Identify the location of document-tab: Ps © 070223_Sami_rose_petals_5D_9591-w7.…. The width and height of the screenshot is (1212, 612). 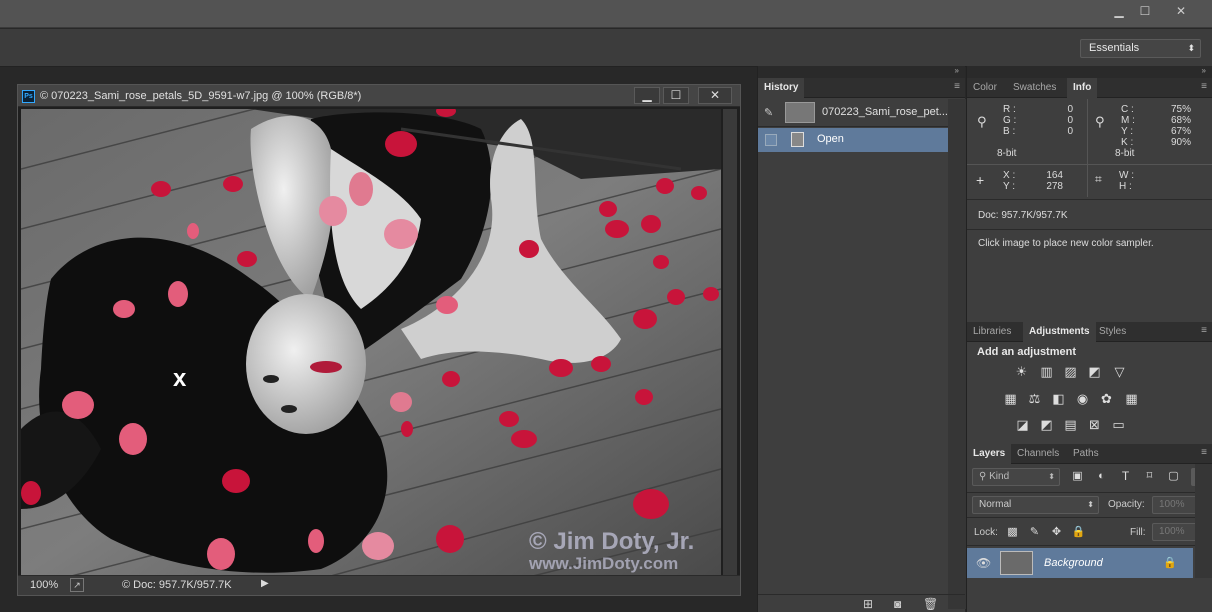
(379, 96).